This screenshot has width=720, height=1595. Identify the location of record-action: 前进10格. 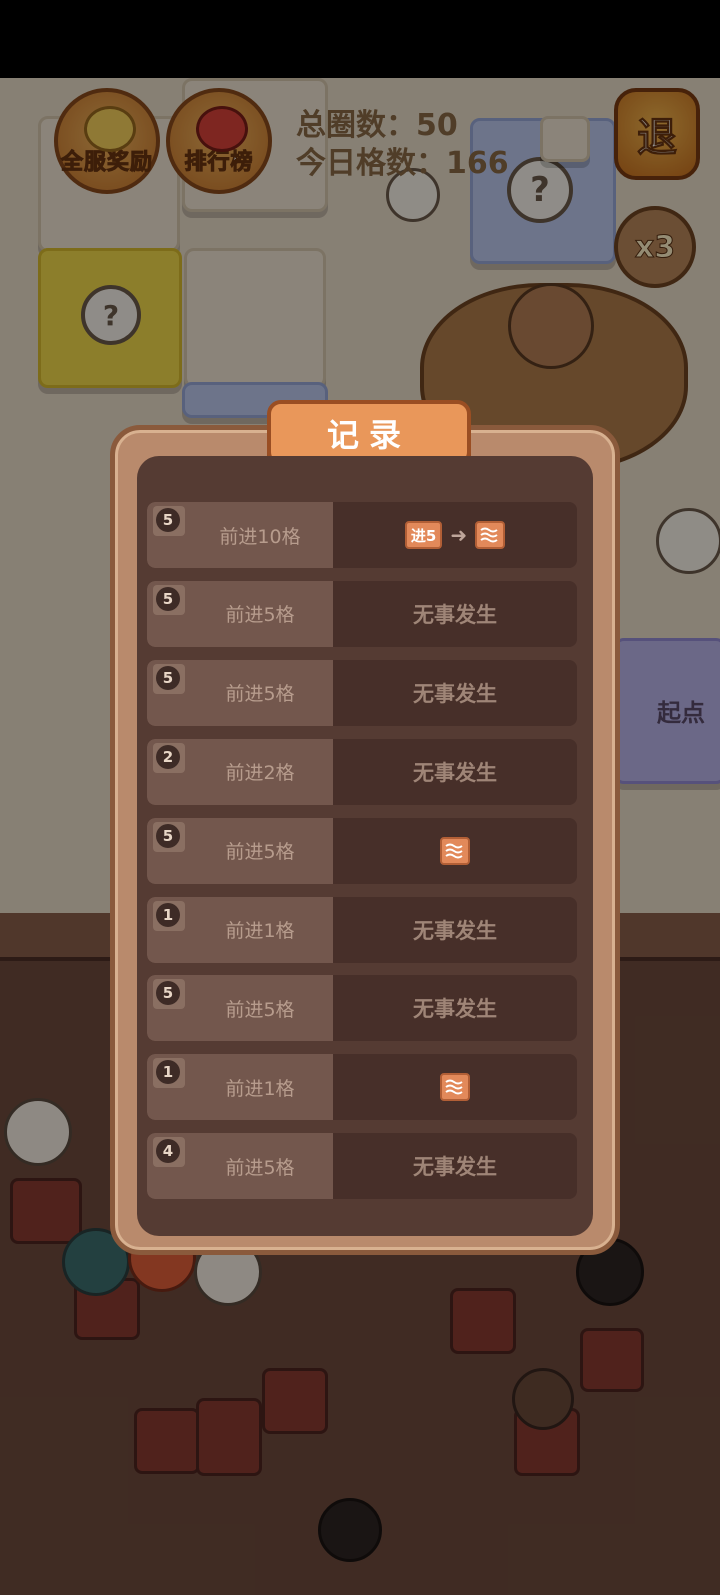
(260, 536).